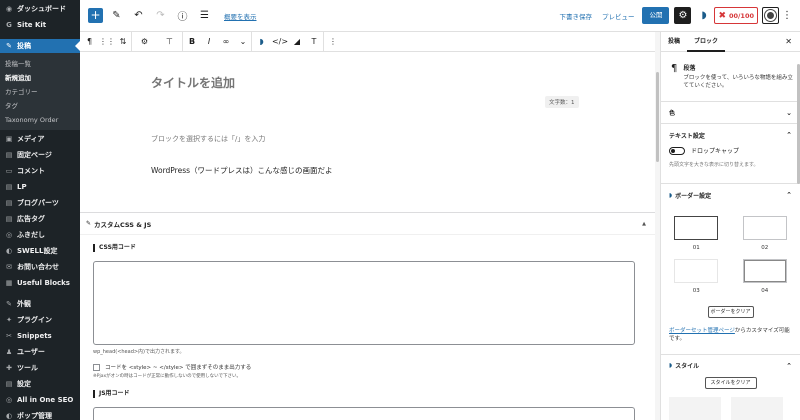  What do you see at coordinates (696, 280) in the screenshot?
I see `border-option-03: 03` at bounding box center [696, 280].